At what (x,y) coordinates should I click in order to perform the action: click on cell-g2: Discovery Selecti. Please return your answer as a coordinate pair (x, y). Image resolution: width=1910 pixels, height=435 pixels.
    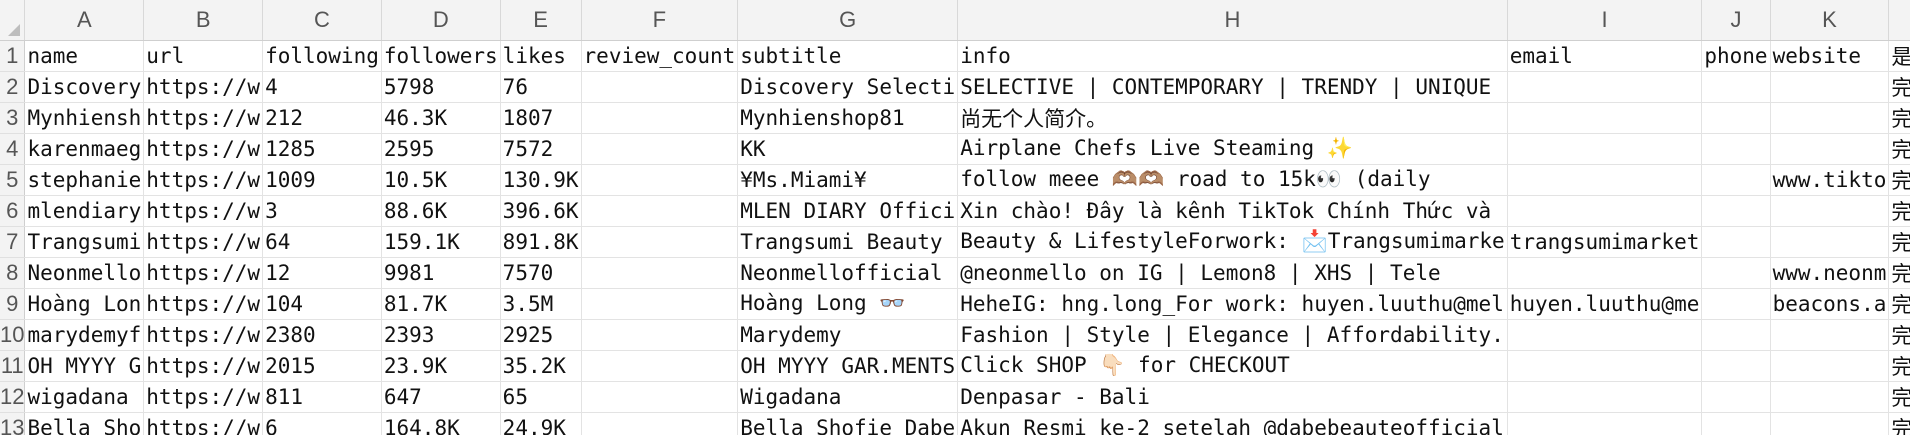
    Looking at the image, I should click on (848, 87).